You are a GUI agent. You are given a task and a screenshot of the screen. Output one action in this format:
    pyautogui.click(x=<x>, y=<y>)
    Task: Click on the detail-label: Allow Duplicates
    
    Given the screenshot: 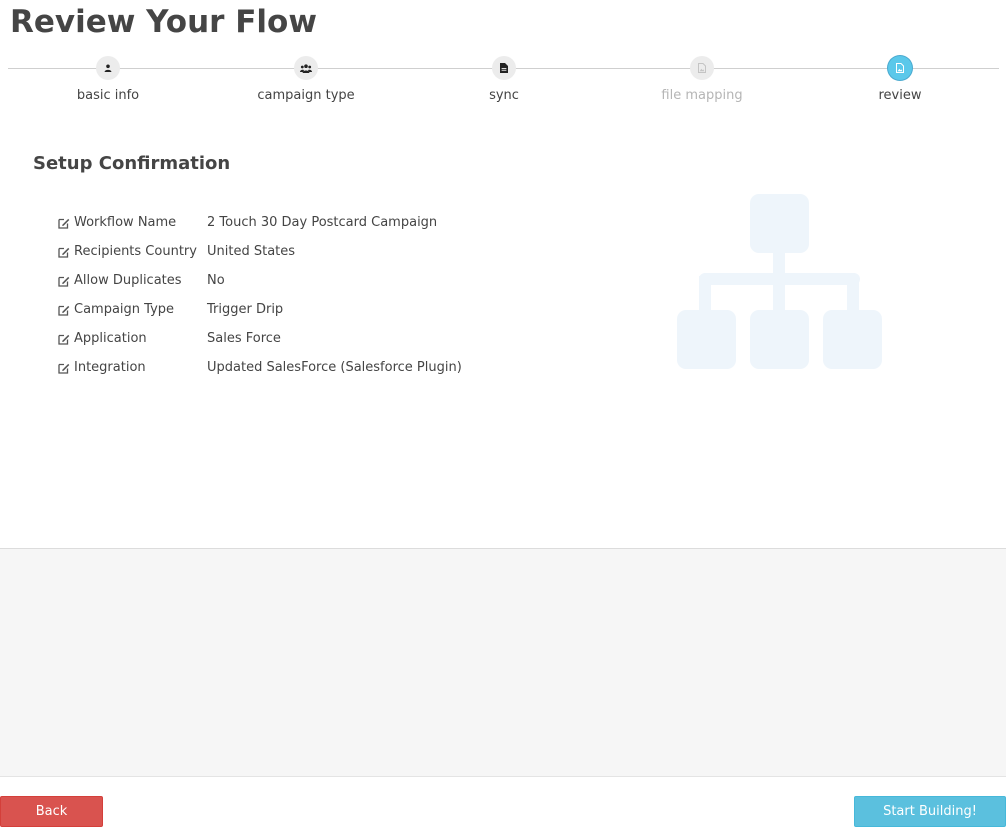 What is the action you would take?
    pyautogui.click(x=128, y=280)
    